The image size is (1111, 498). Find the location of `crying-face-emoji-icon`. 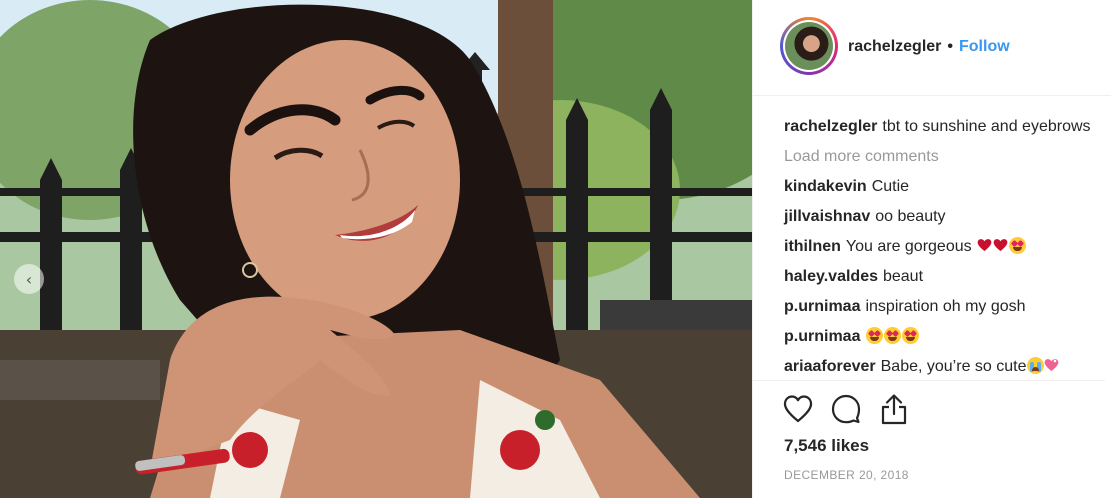

crying-face-emoji-icon is located at coordinates (1035, 365).